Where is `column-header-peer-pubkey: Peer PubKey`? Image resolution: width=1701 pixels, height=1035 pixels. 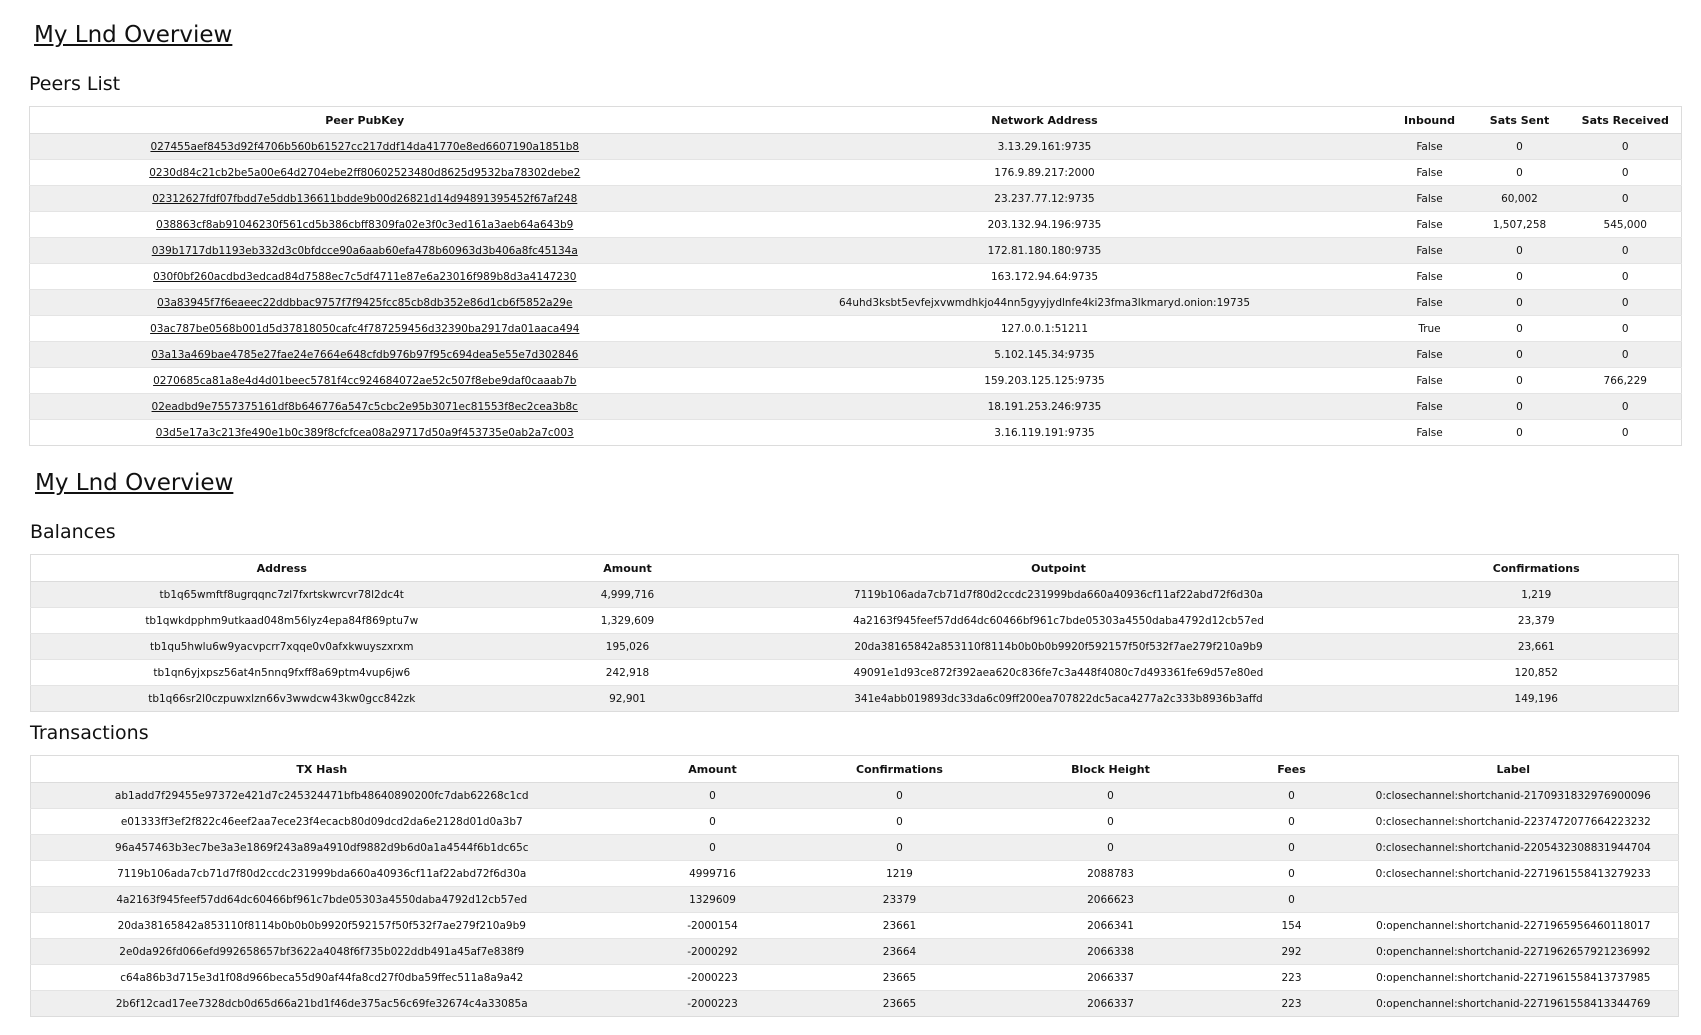
column-header-peer-pubkey: Peer PubKey is located at coordinates (364, 120).